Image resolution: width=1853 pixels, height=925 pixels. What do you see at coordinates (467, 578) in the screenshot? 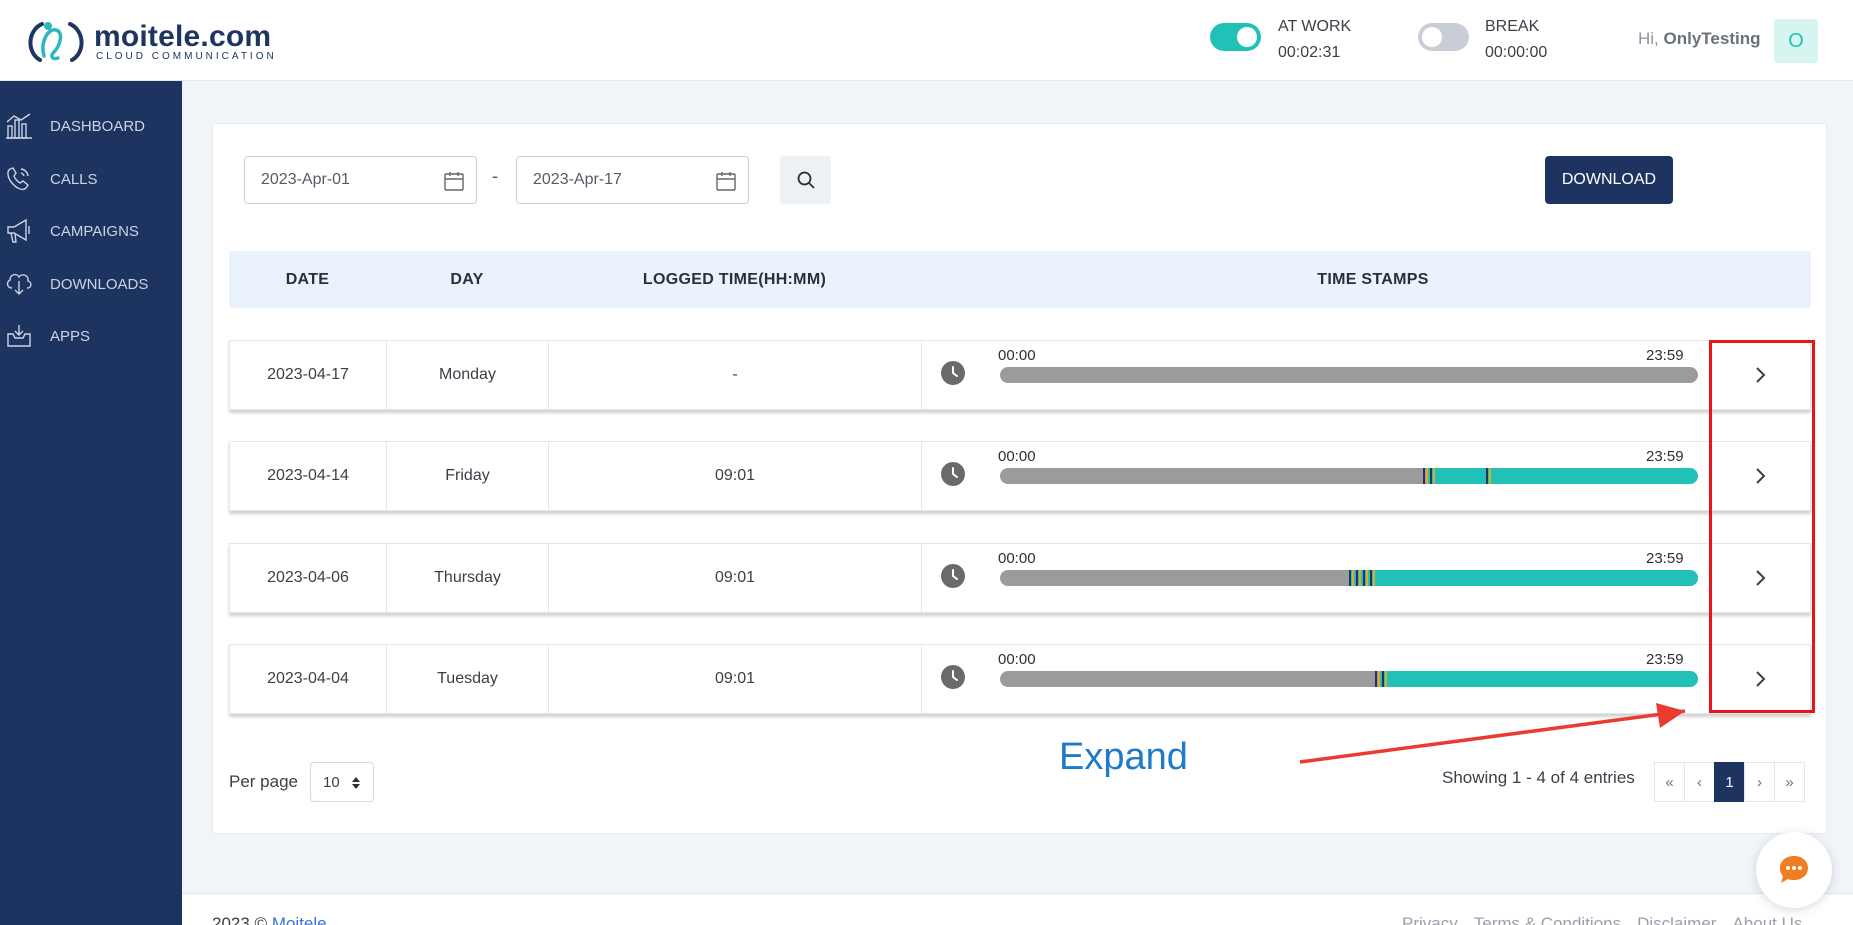
I see `day-cell: Thursday` at bounding box center [467, 578].